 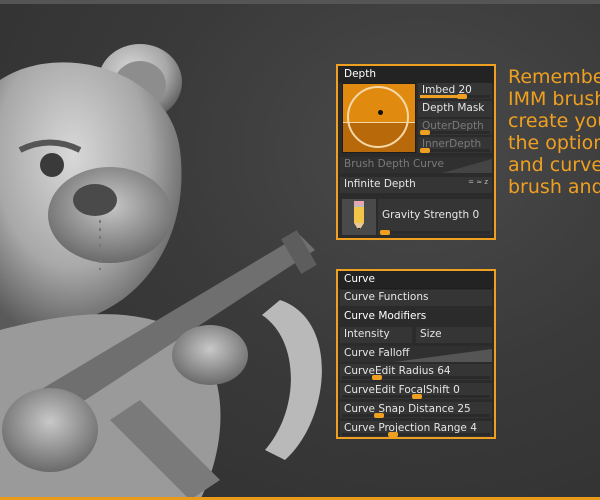 I want to click on outer-depth-track, so click(x=455, y=132).